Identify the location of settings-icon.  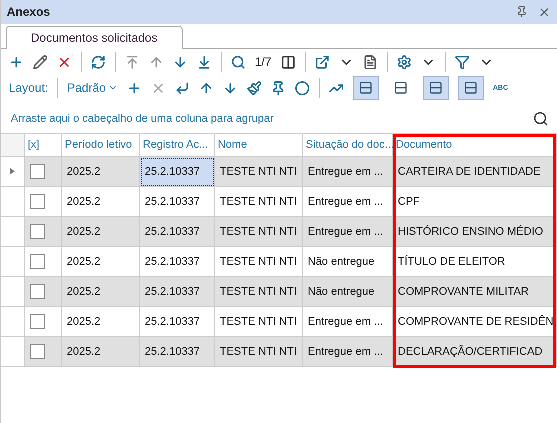
(404, 62).